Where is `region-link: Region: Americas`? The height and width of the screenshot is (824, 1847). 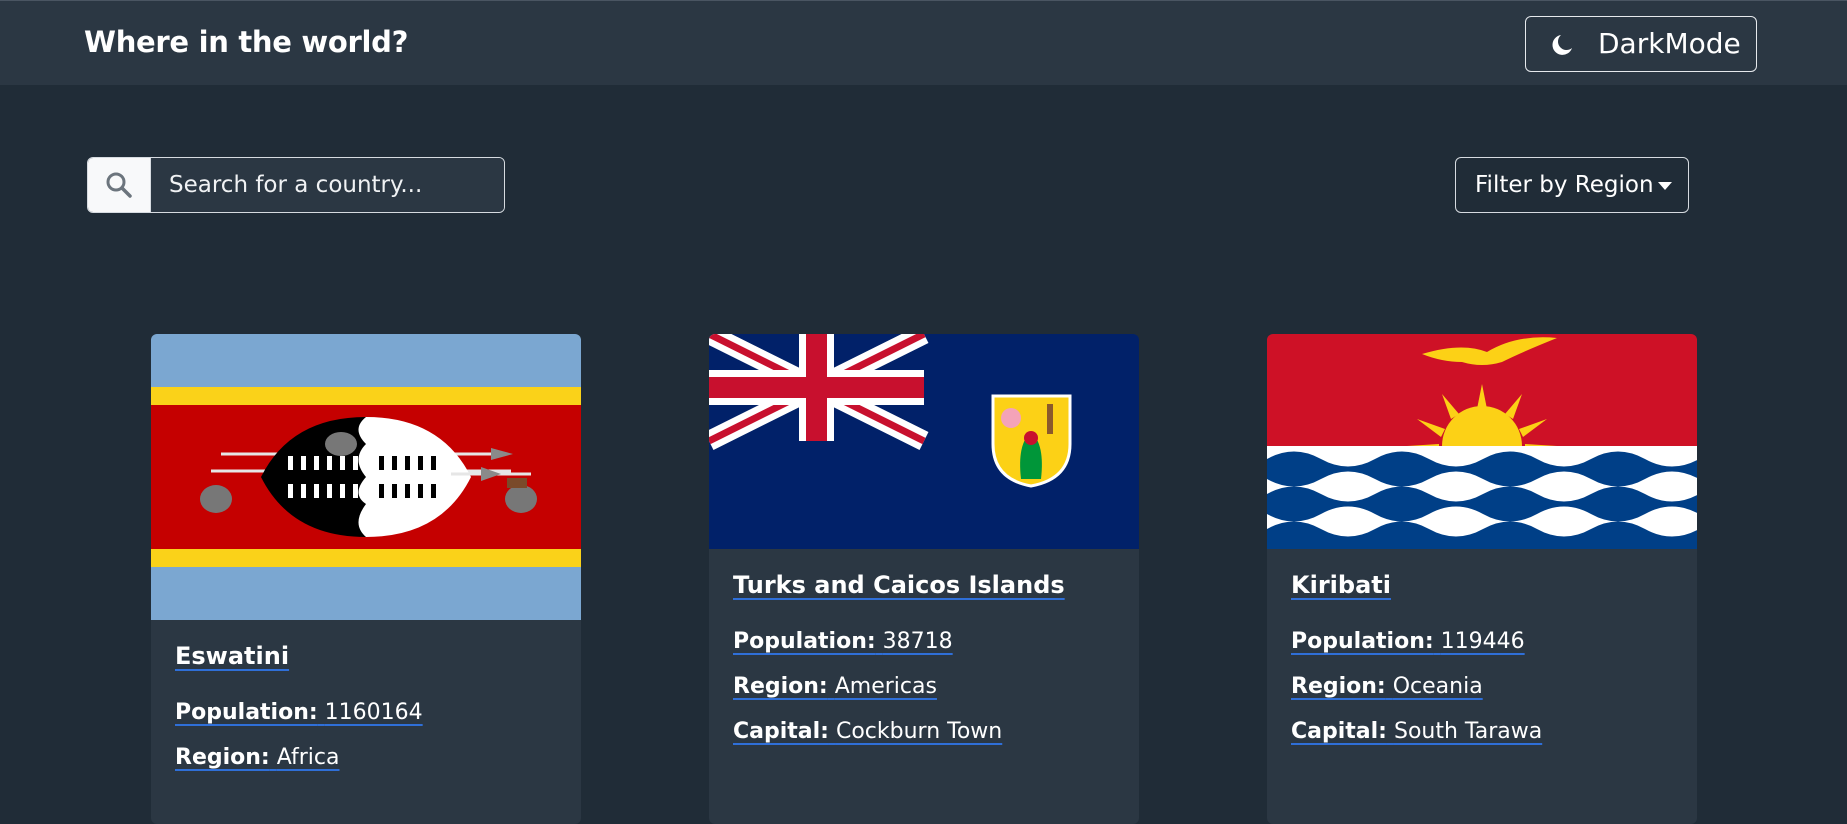
region-link: Region: Americas is located at coordinates (835, 686).